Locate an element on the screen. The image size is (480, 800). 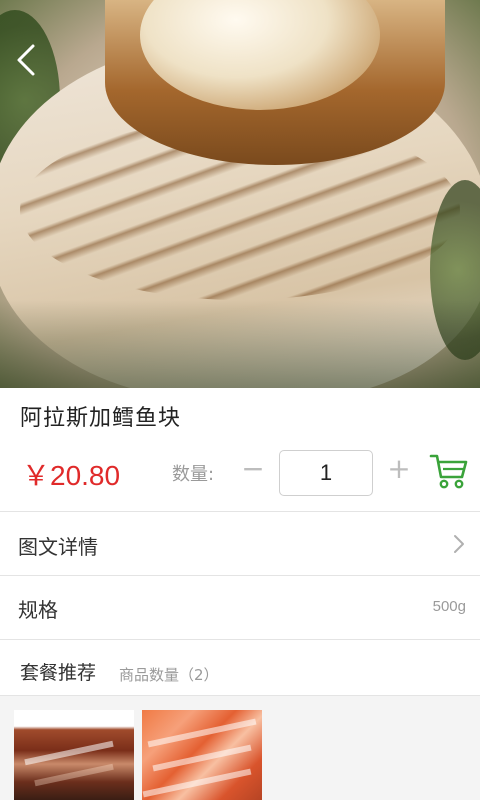
quantity-increase-button: + is located at coordinates (399, 469).